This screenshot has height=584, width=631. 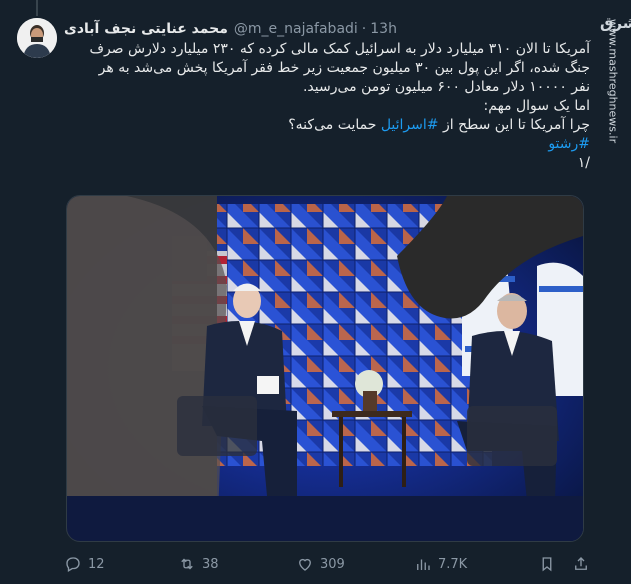 I want to click on retweet-icon, so click(x=187, y=564).